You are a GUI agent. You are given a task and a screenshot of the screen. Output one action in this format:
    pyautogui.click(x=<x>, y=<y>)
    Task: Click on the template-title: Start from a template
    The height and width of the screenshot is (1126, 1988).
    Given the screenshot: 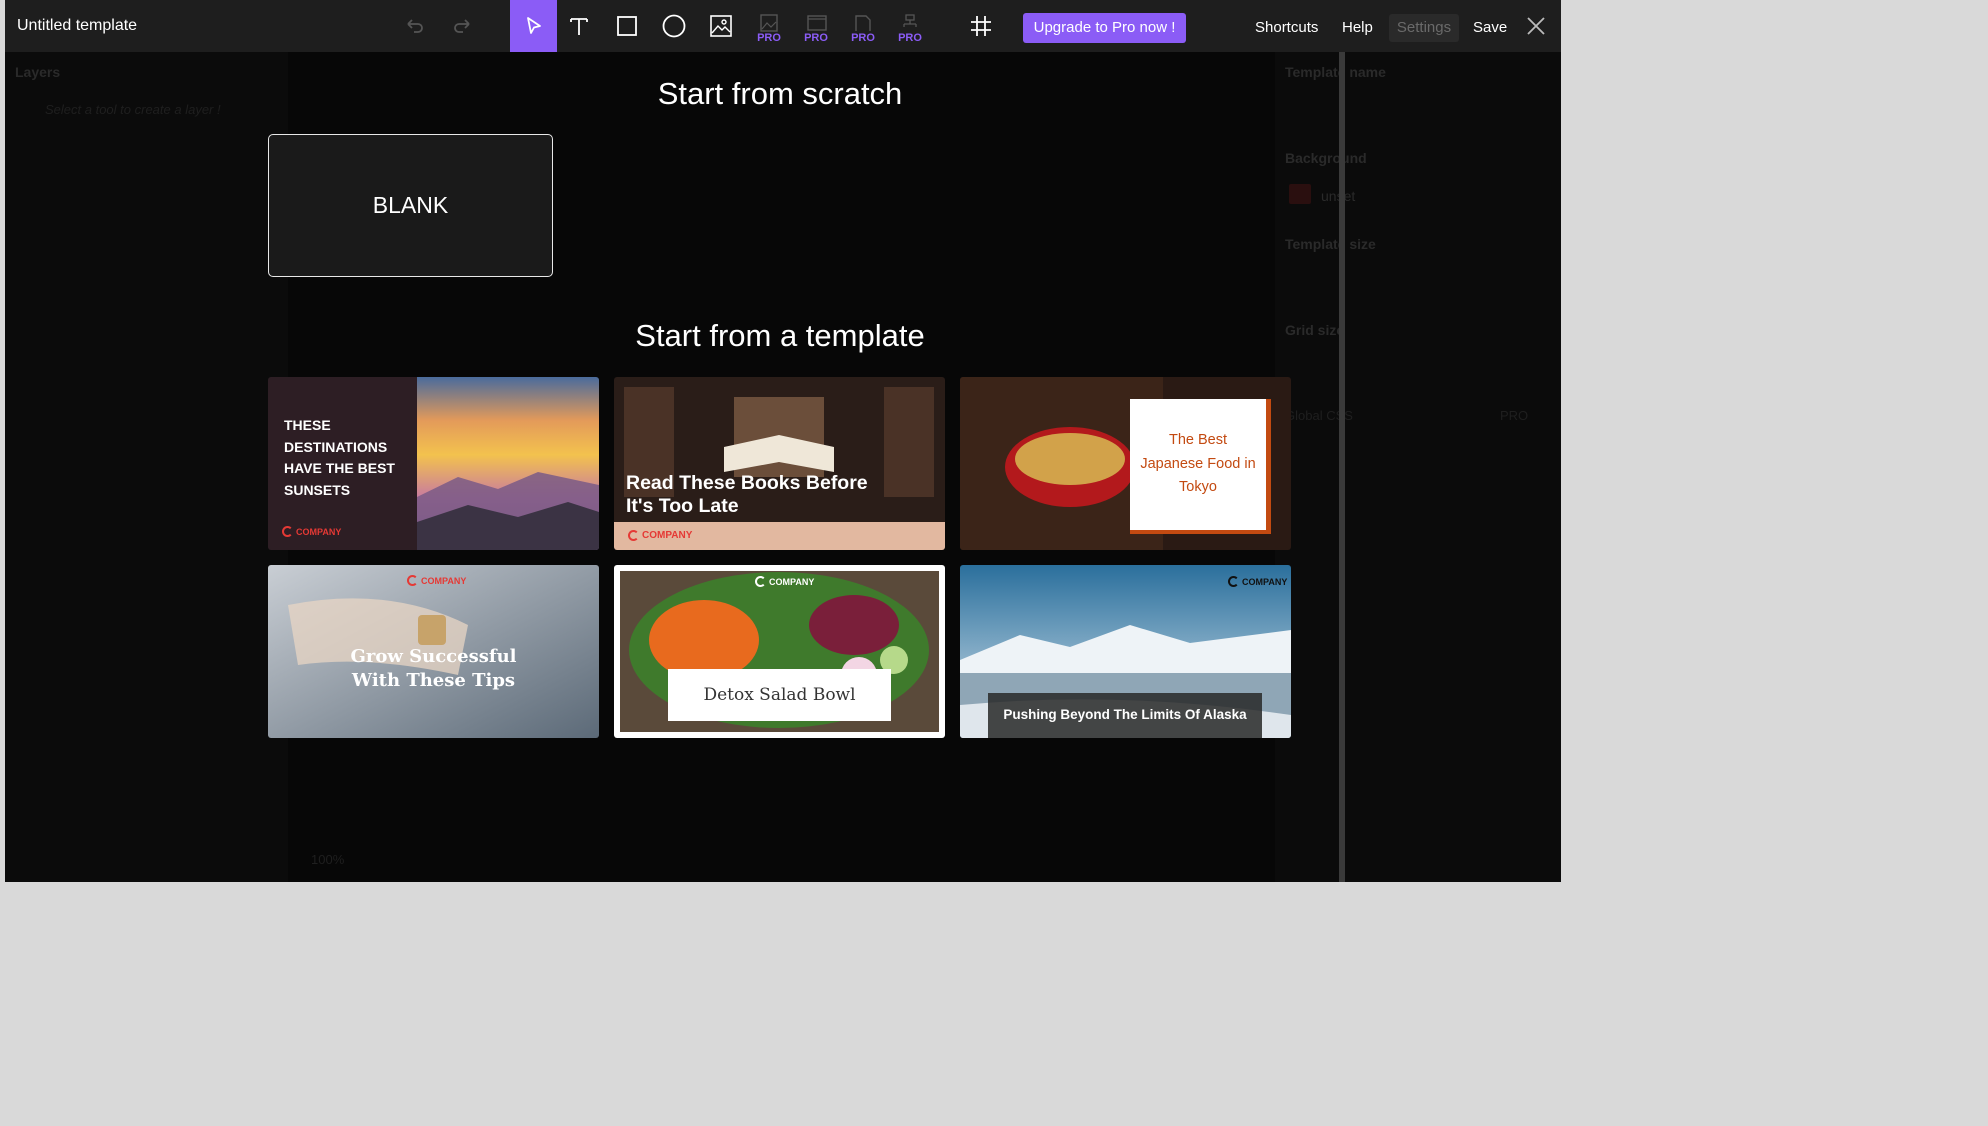 What is the action you would take?
    pyautogui.click(x=780, y=335)
    